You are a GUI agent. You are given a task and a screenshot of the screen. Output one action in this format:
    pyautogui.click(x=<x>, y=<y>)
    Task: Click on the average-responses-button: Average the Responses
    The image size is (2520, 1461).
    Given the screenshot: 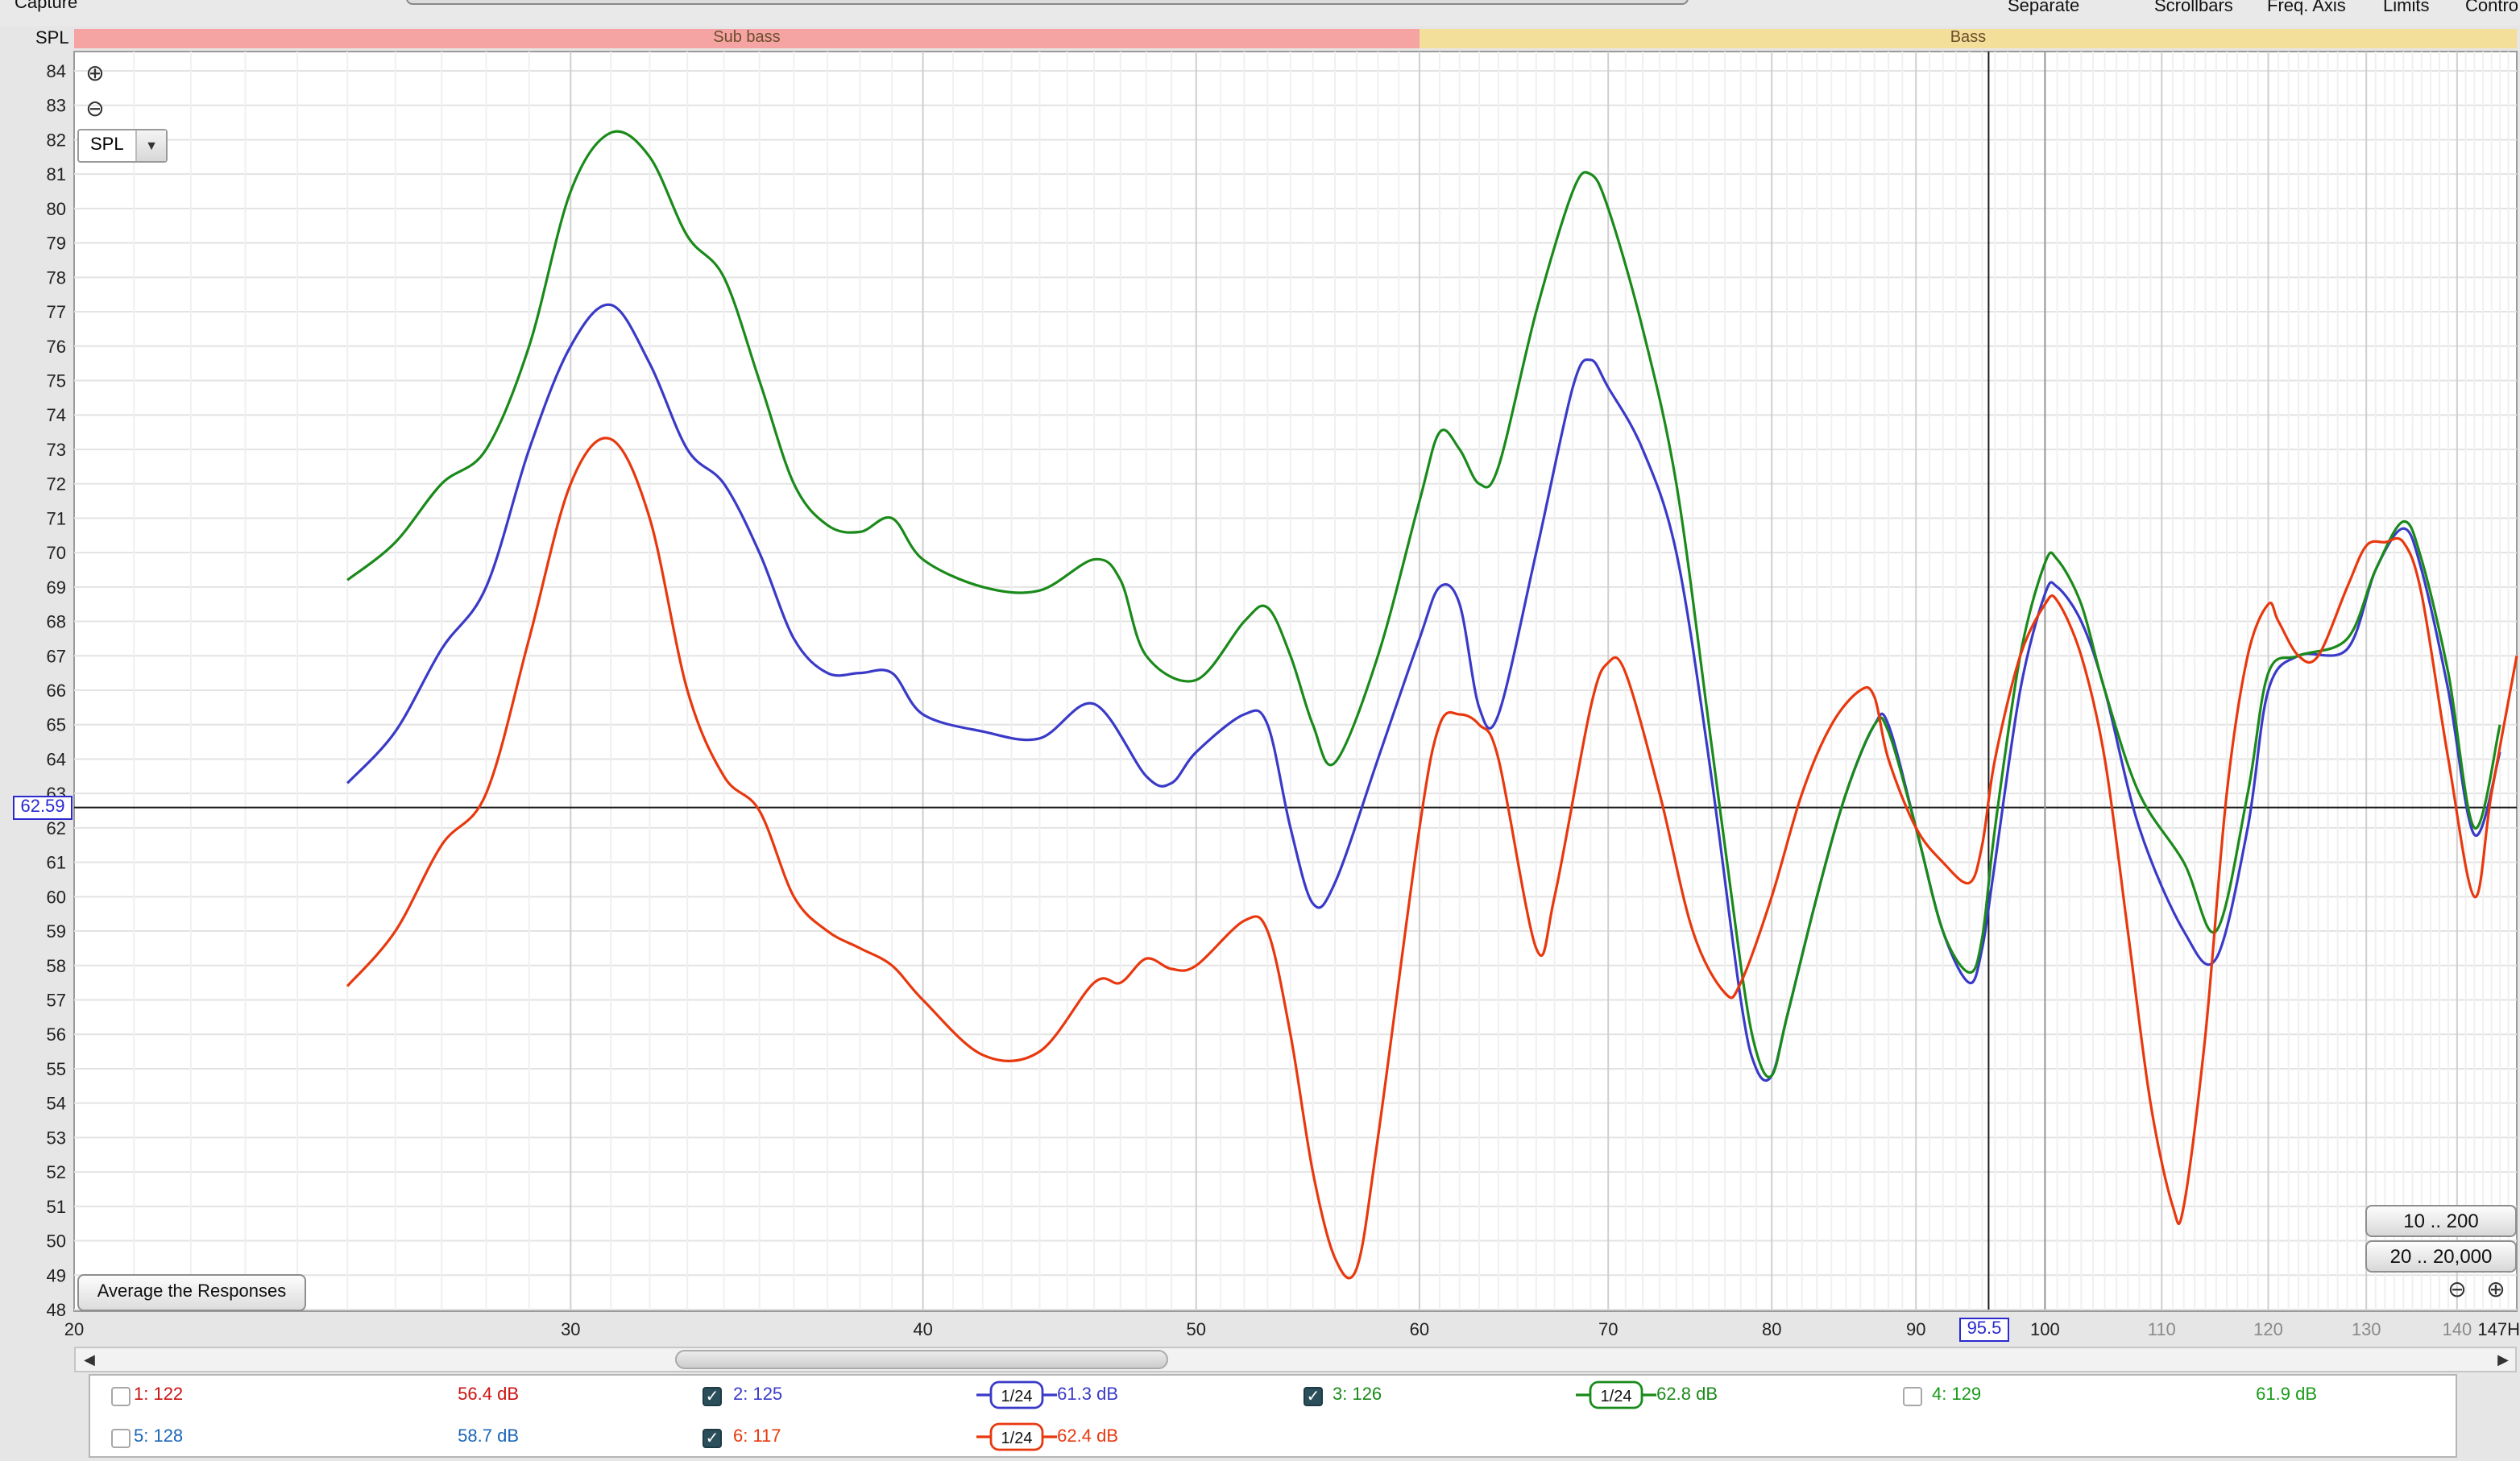 What is the action you would take?
    pyautogui.click(x=191, y=1292)
    